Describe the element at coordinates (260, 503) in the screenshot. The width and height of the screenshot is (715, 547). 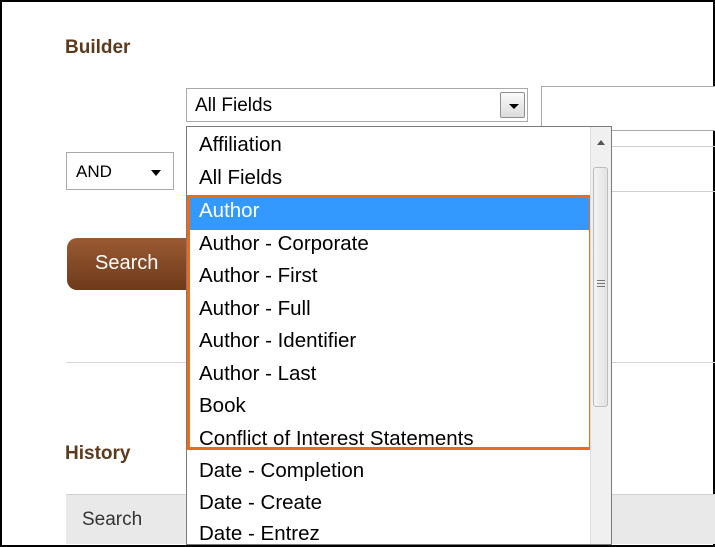
I see `dropdown-option: Date - Create` at that location.